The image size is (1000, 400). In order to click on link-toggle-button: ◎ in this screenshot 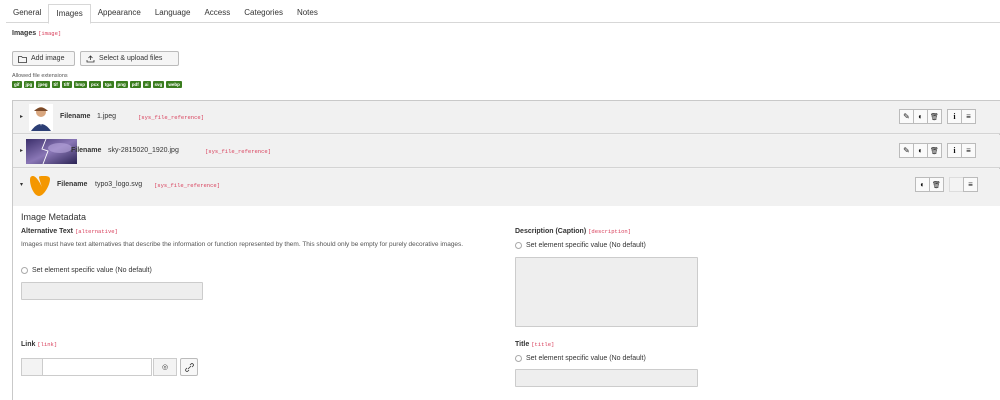, I will do `click(165, 367)`.